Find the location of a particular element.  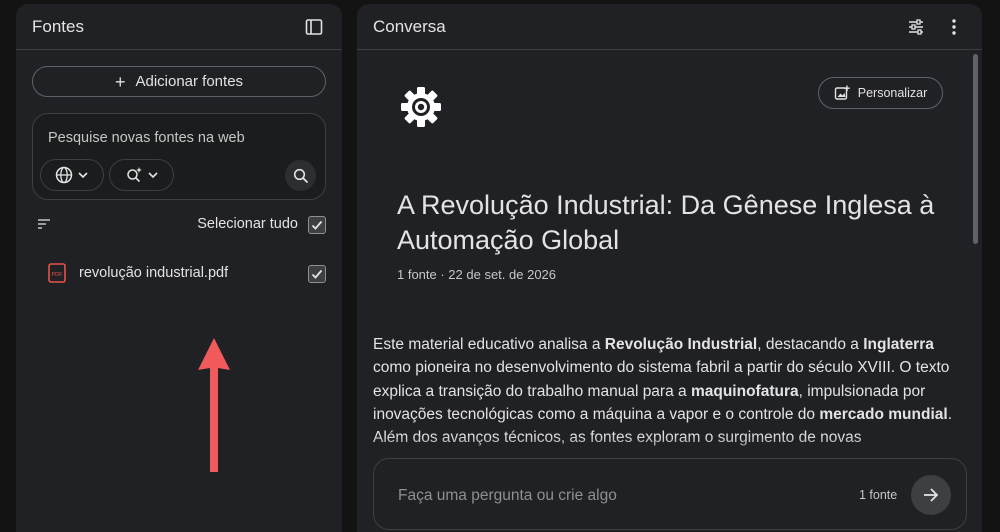

summary-emphasis: Revolução Industrial is located at coordinates (681, 344).